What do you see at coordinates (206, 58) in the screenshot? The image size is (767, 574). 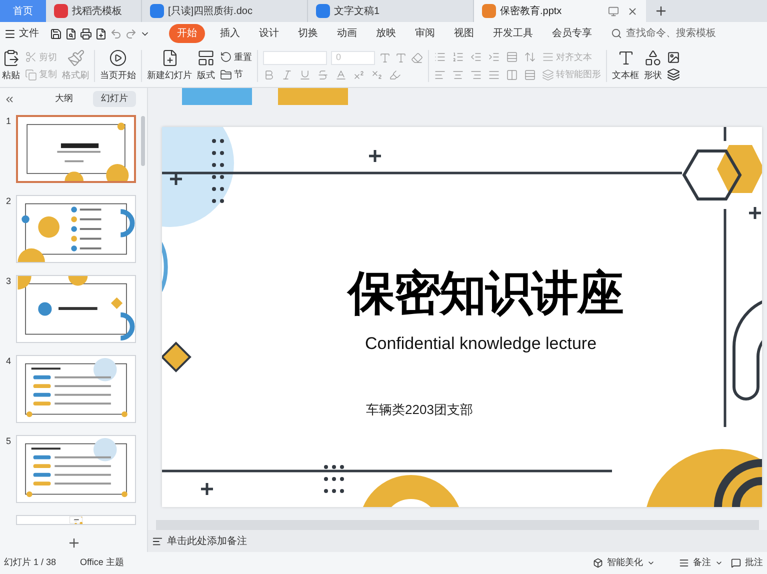 I see `layout-icon` at bounding box center [206, 58].